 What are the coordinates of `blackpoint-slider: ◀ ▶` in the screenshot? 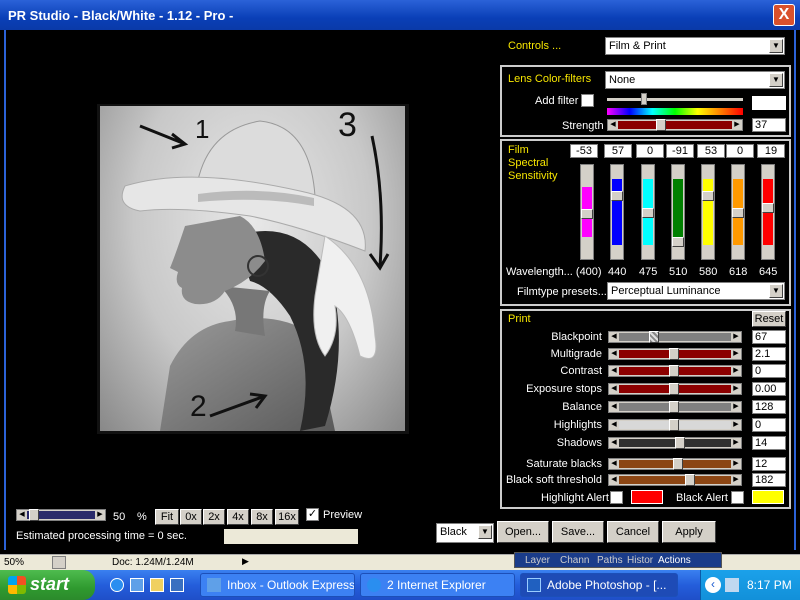 It's located at (675, 337).